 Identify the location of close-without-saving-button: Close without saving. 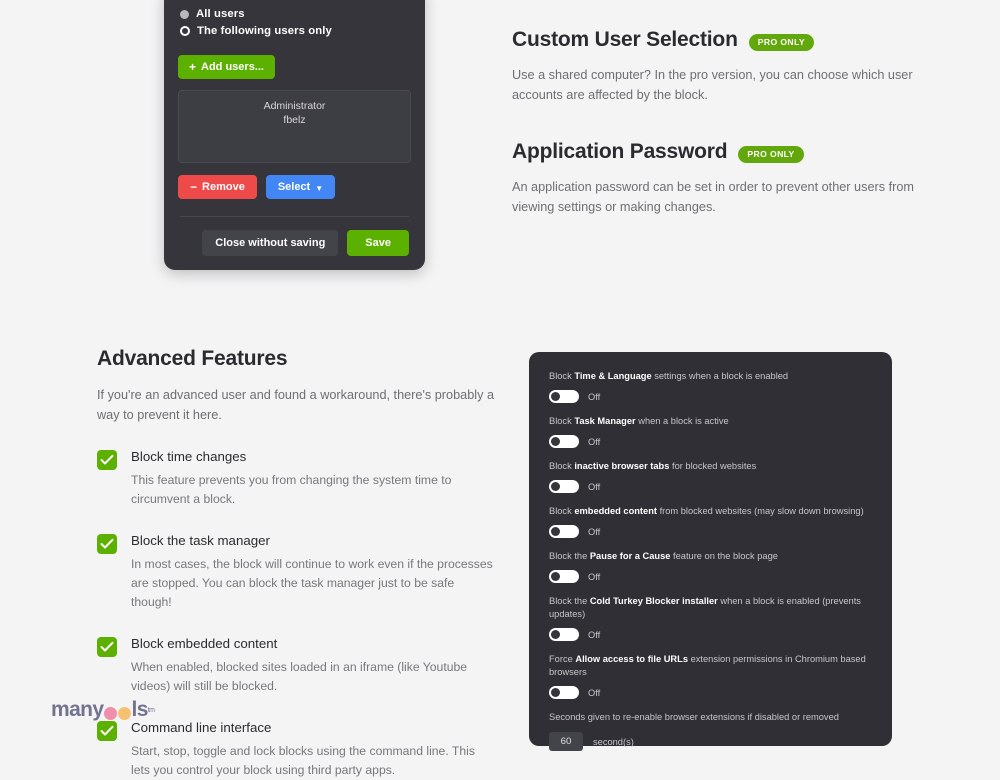
(270, 243).